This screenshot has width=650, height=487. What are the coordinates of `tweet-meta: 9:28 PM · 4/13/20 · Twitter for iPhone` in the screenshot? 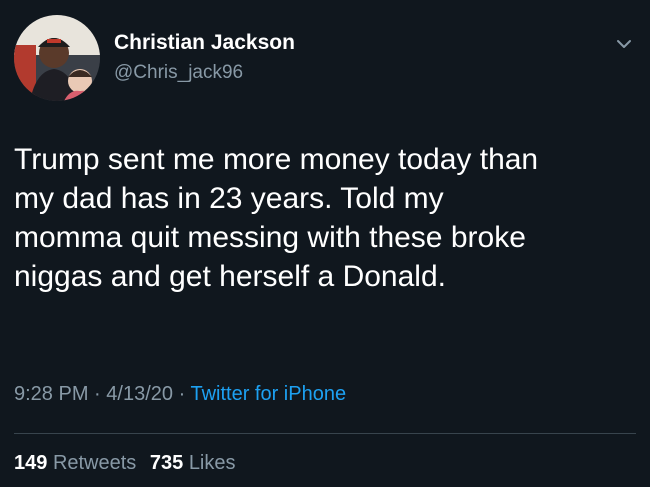 It's located at (180, 394).